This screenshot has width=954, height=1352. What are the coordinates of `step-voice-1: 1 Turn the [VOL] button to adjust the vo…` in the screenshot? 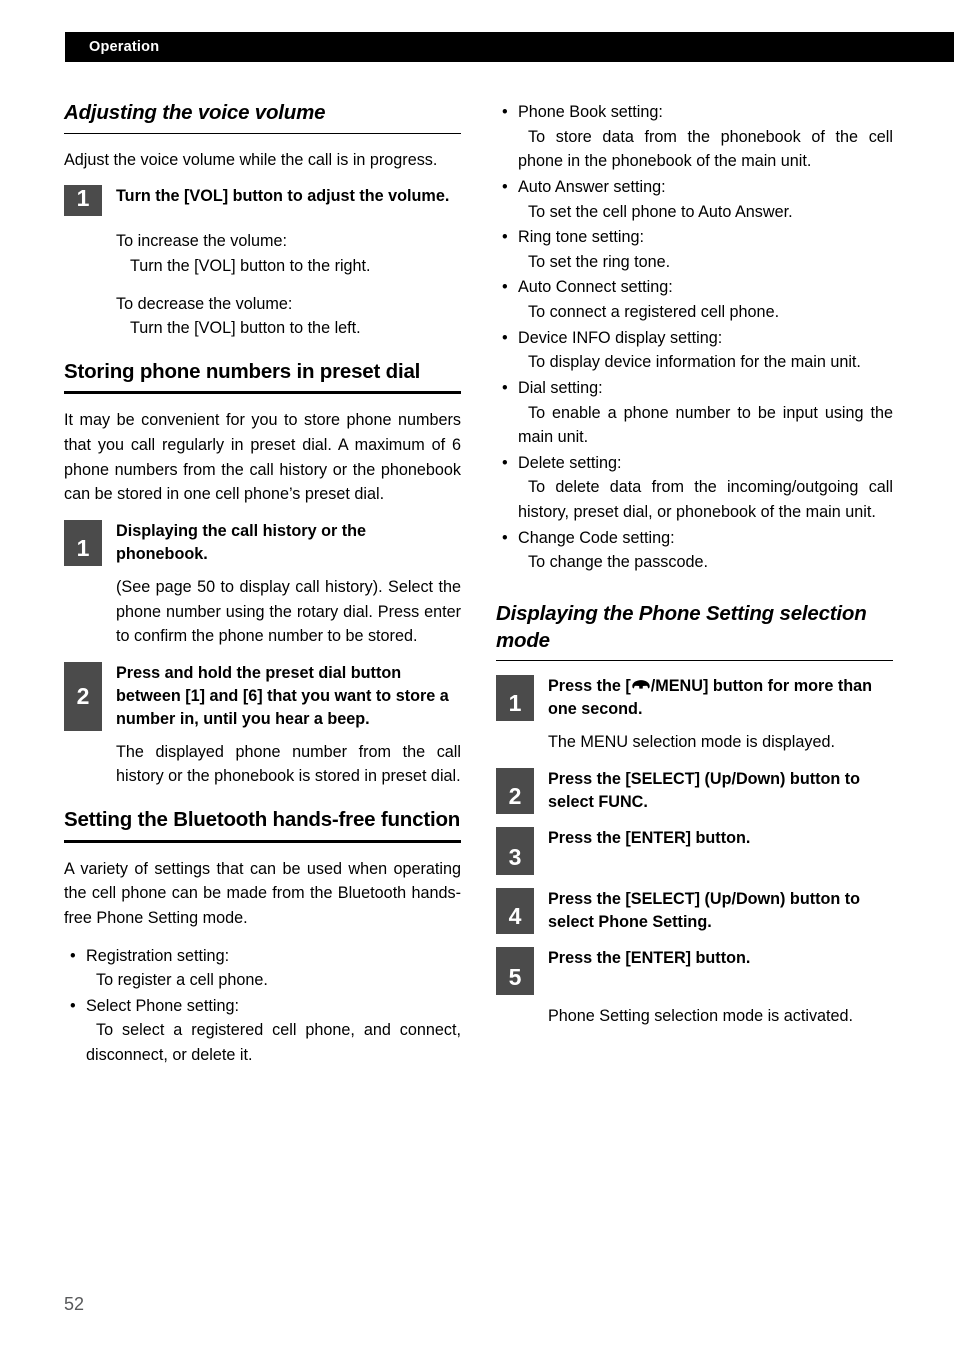 It's located at (262, 201).